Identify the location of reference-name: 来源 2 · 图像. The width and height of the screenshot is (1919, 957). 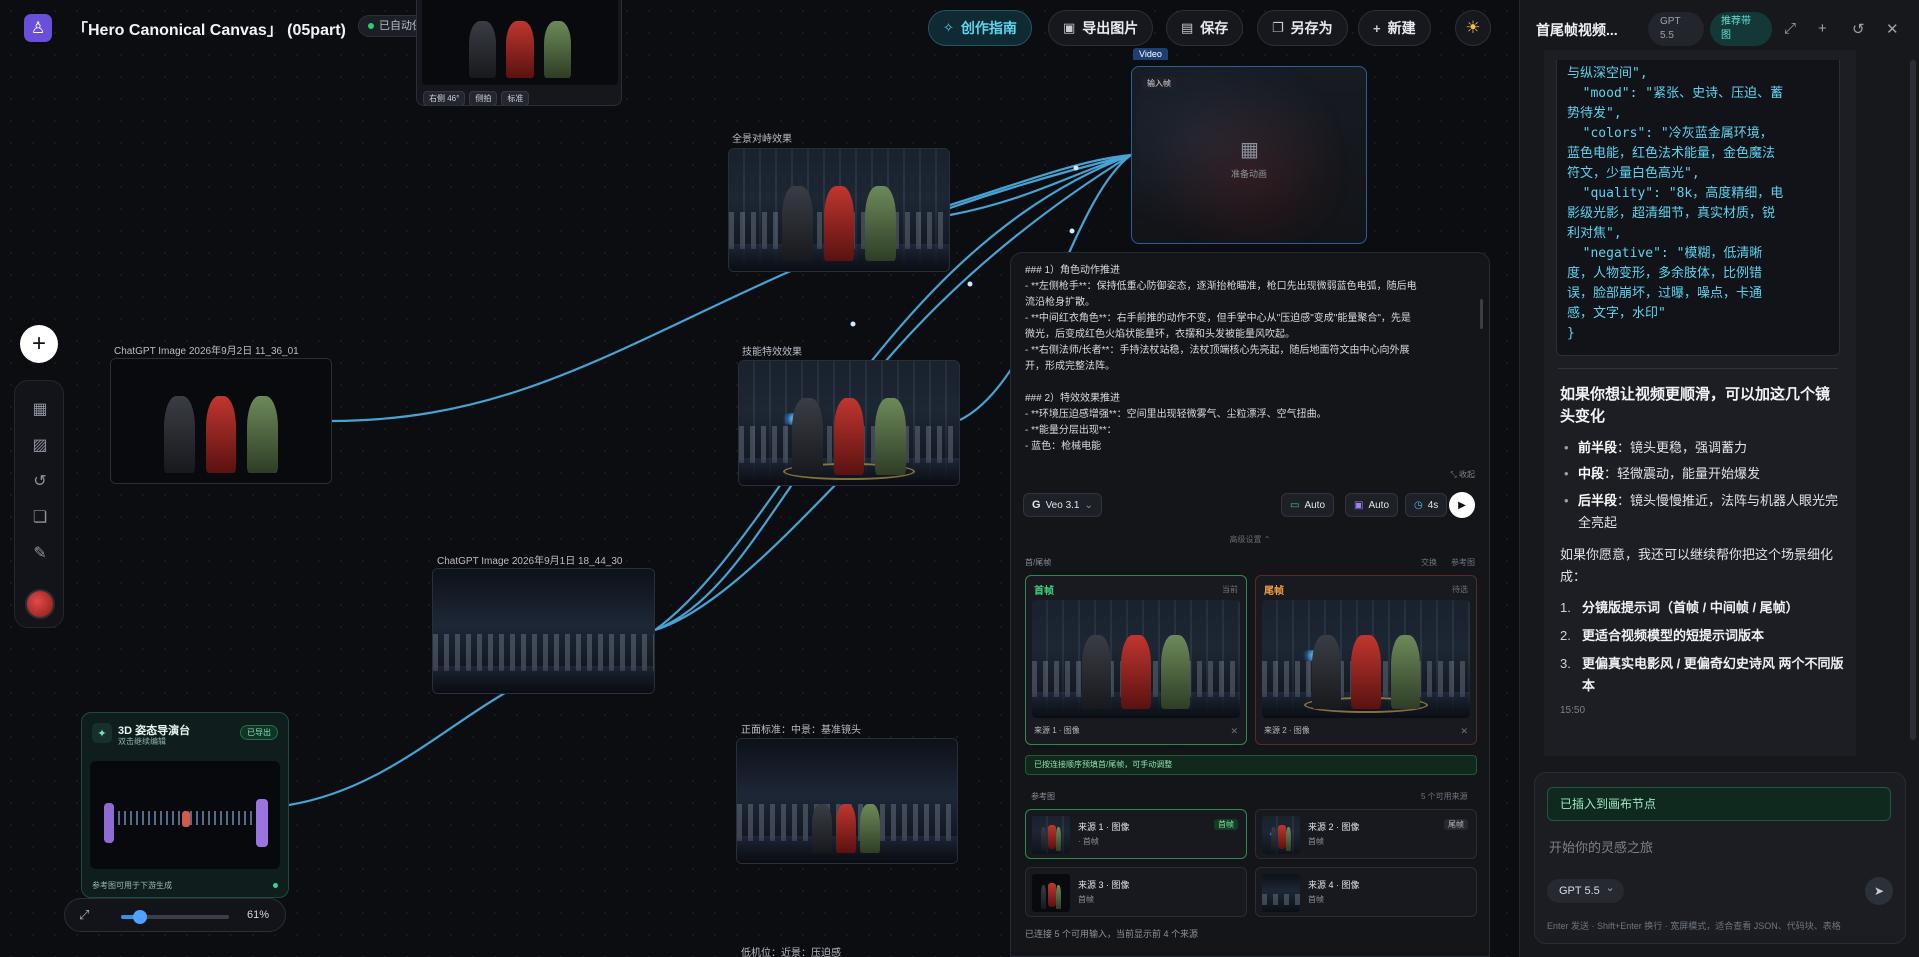
(1334, 827).